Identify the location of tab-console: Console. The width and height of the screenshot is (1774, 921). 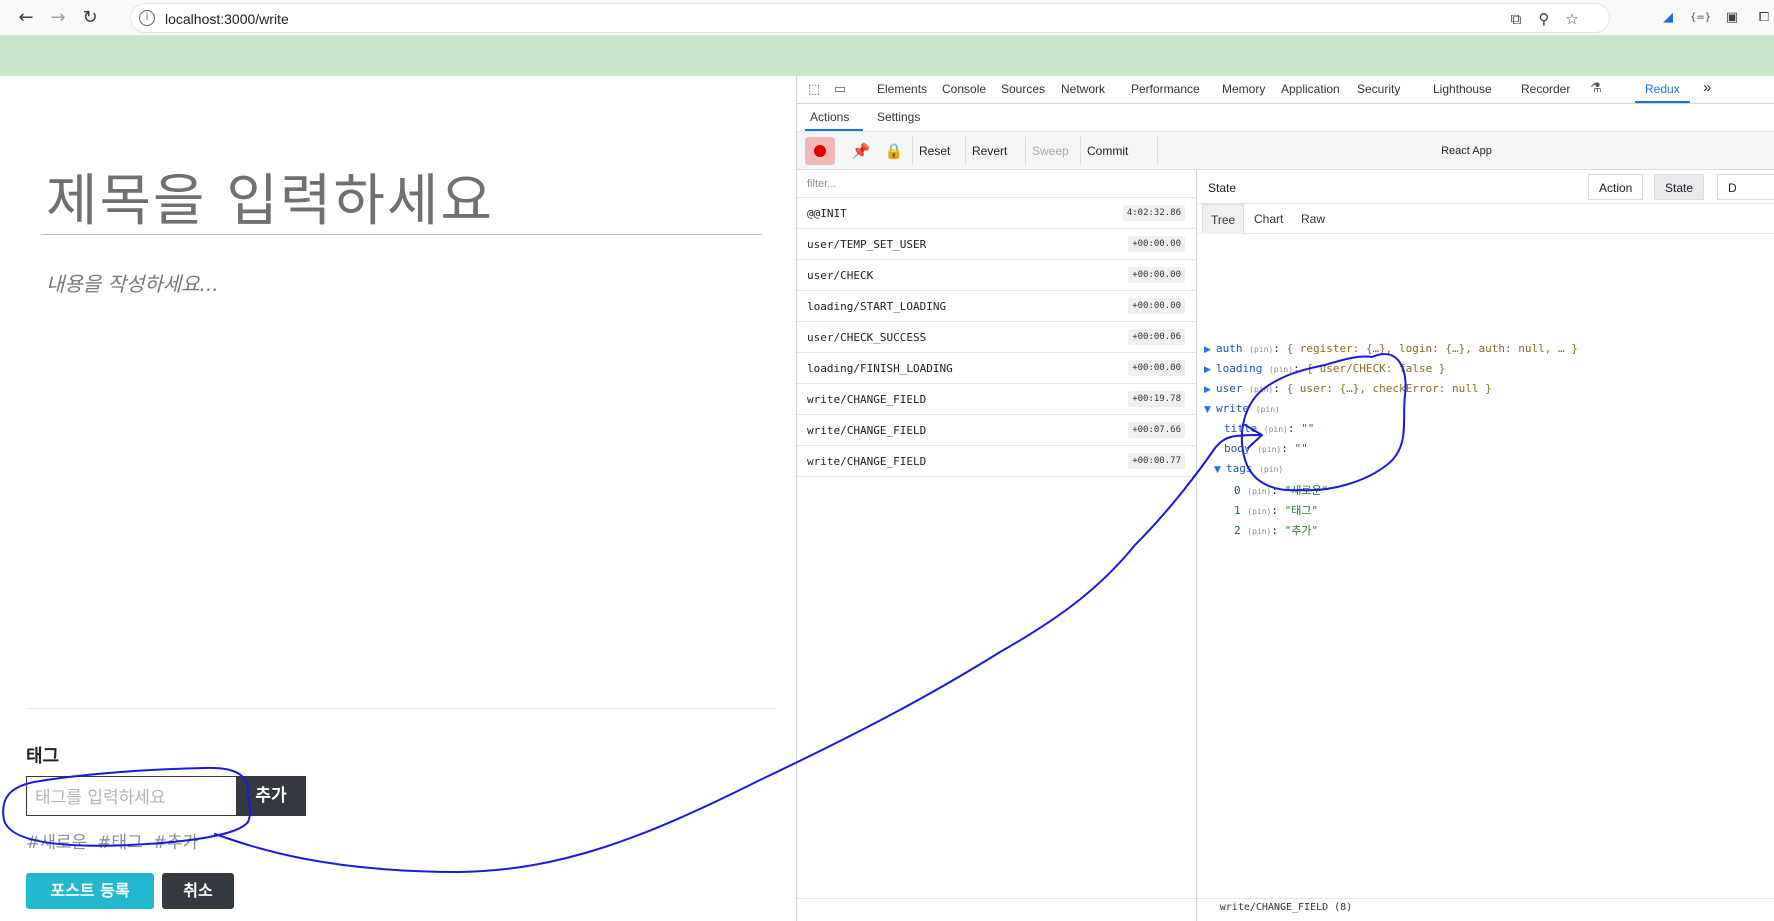
(964, 89).